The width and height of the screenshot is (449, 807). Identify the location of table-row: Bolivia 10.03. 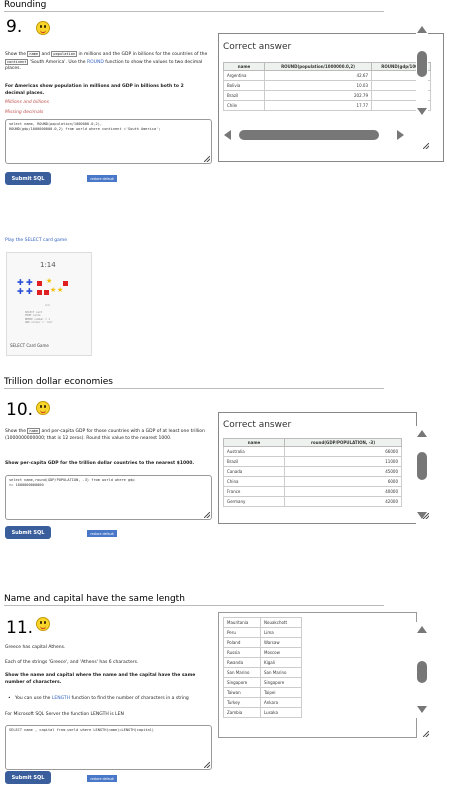
(327, 85).